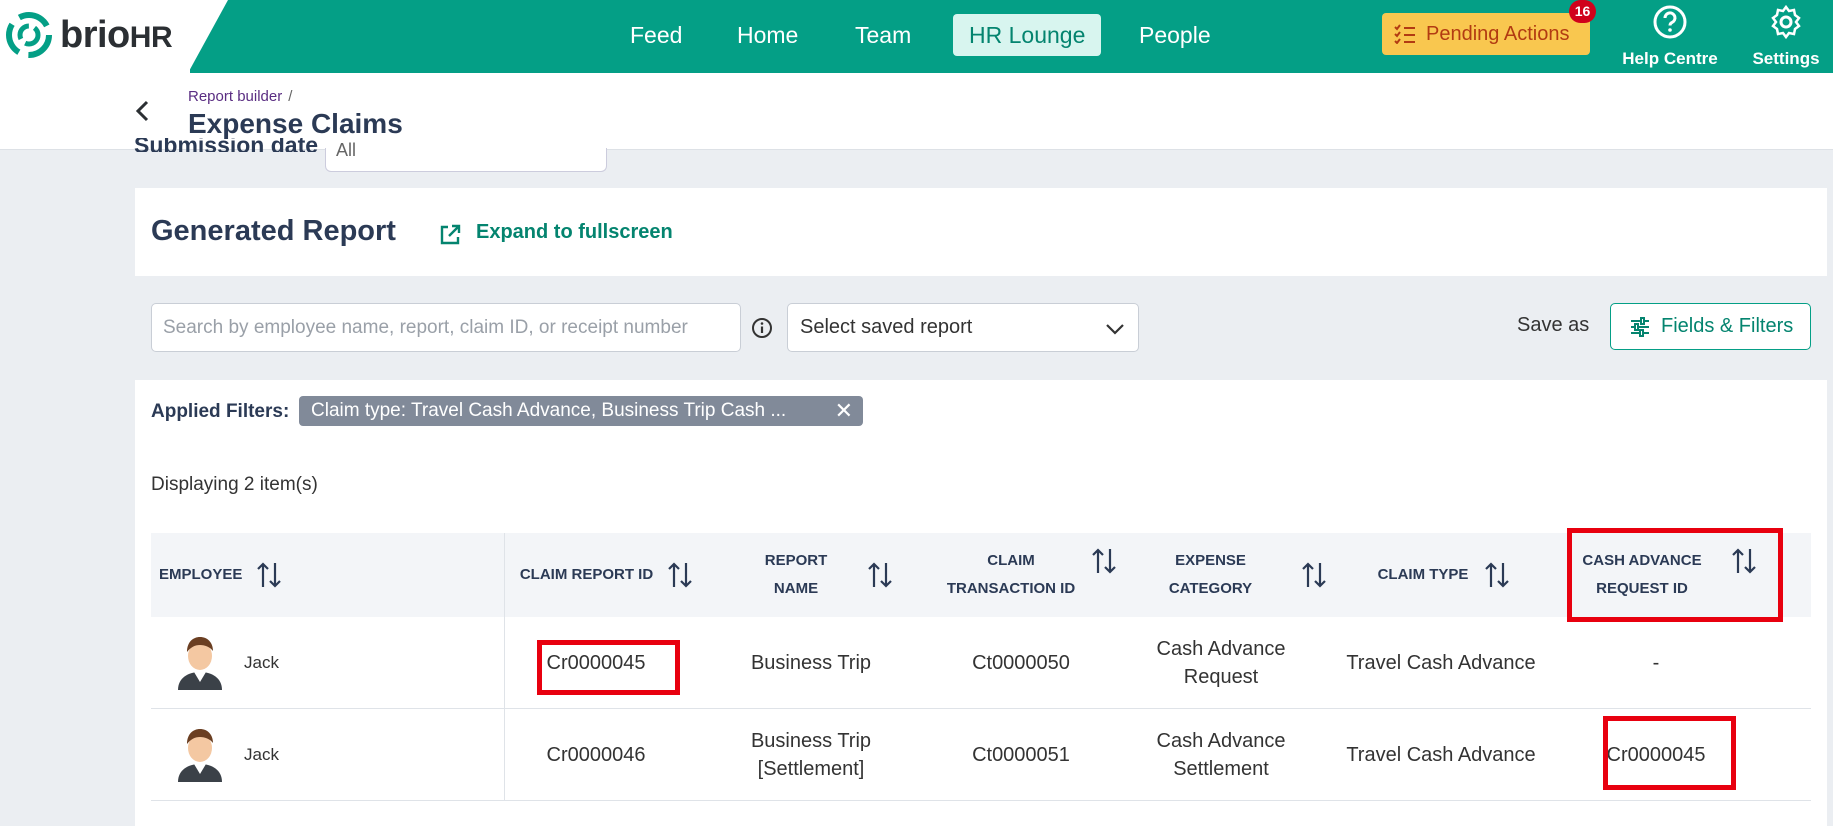 The image size is (1833, 826). I want to click on saved-report-select: Select saved report, so click(963, 327).